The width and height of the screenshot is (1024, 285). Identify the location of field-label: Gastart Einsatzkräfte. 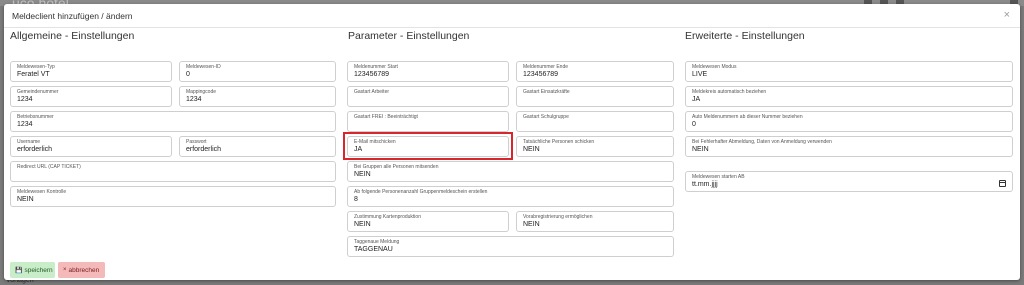
(546, 92).